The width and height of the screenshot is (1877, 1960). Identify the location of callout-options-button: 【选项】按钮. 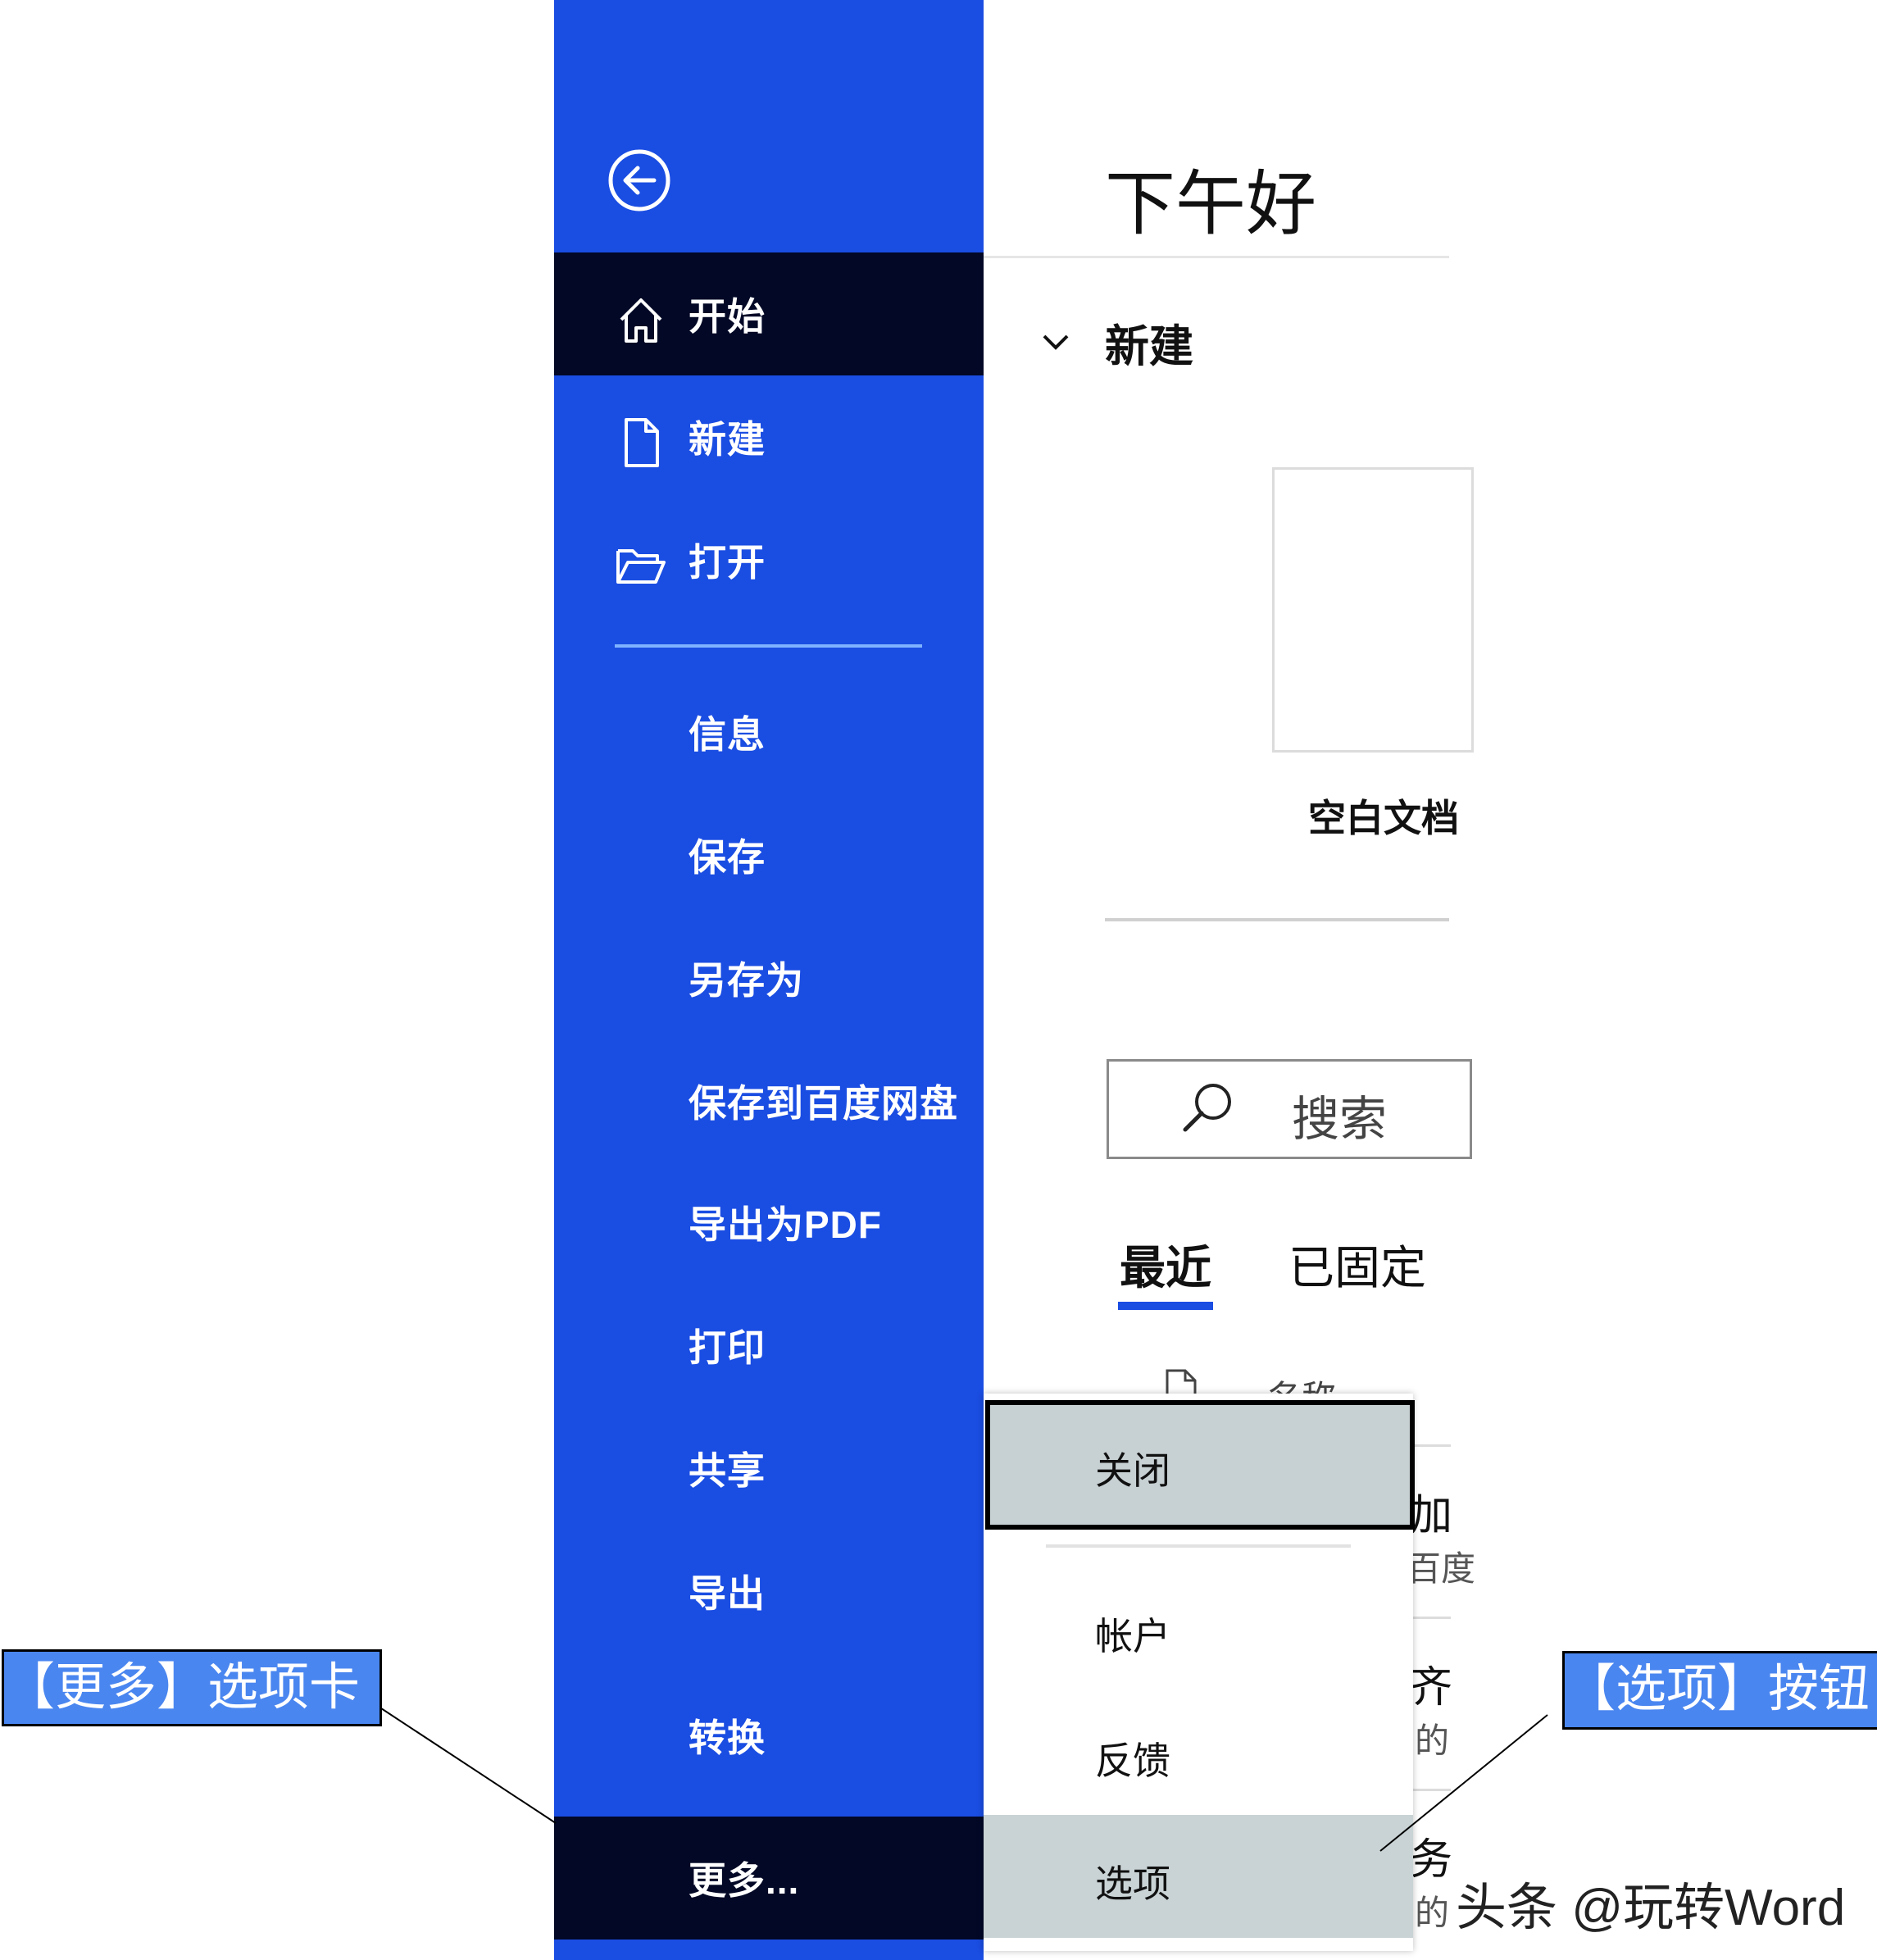
(1720, 1690).